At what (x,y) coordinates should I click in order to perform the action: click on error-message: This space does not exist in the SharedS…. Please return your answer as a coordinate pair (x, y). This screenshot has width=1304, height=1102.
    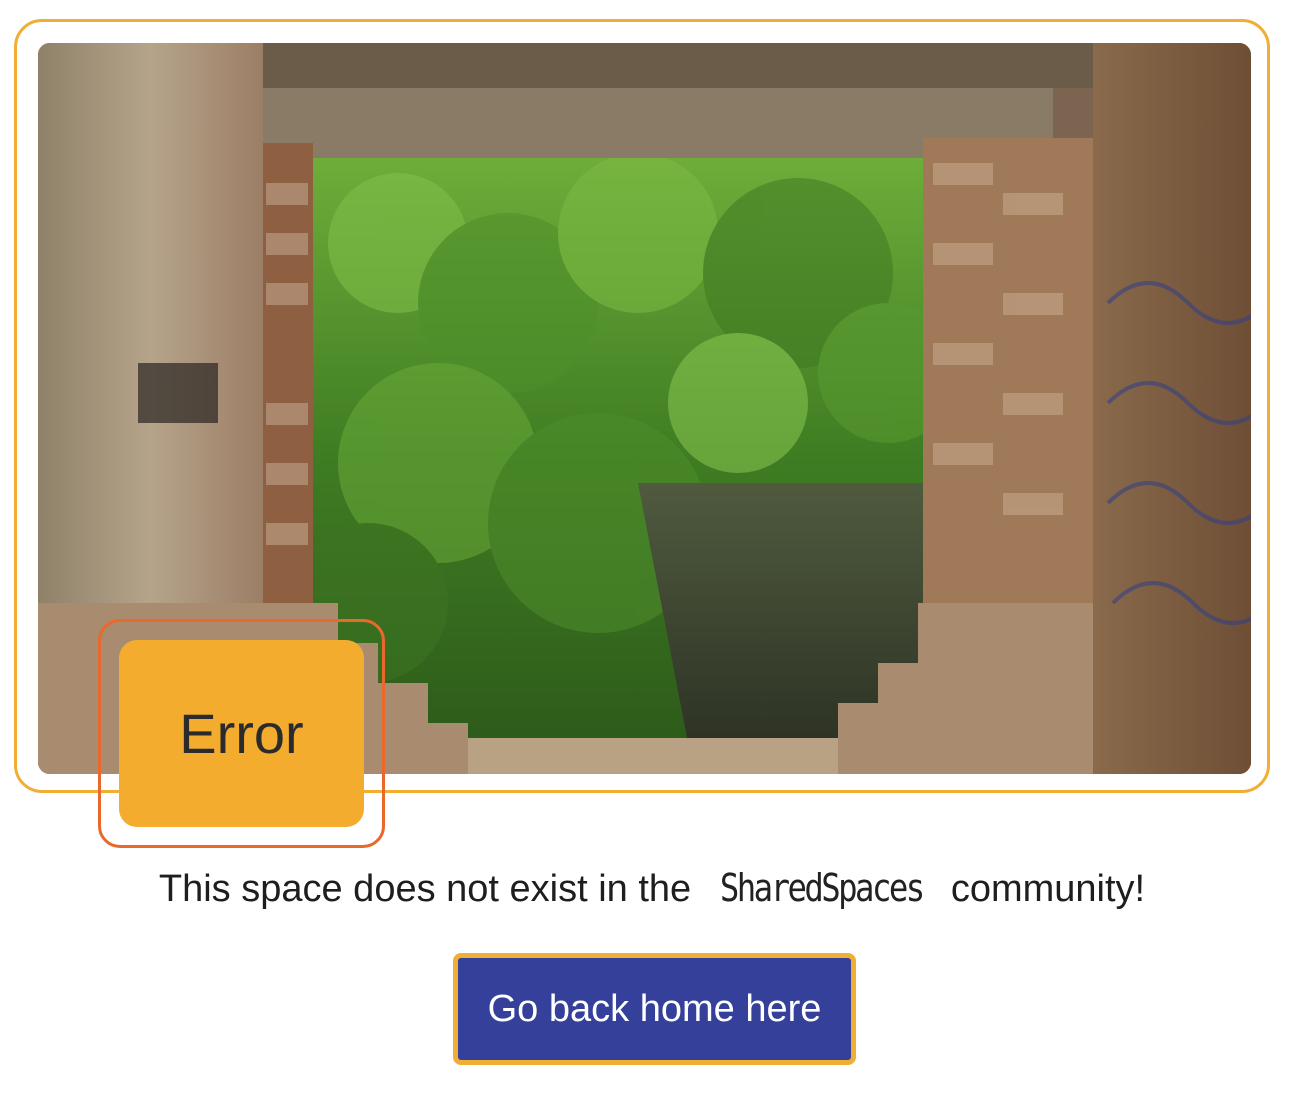
    Looking at the image, I should click on (652, 888).